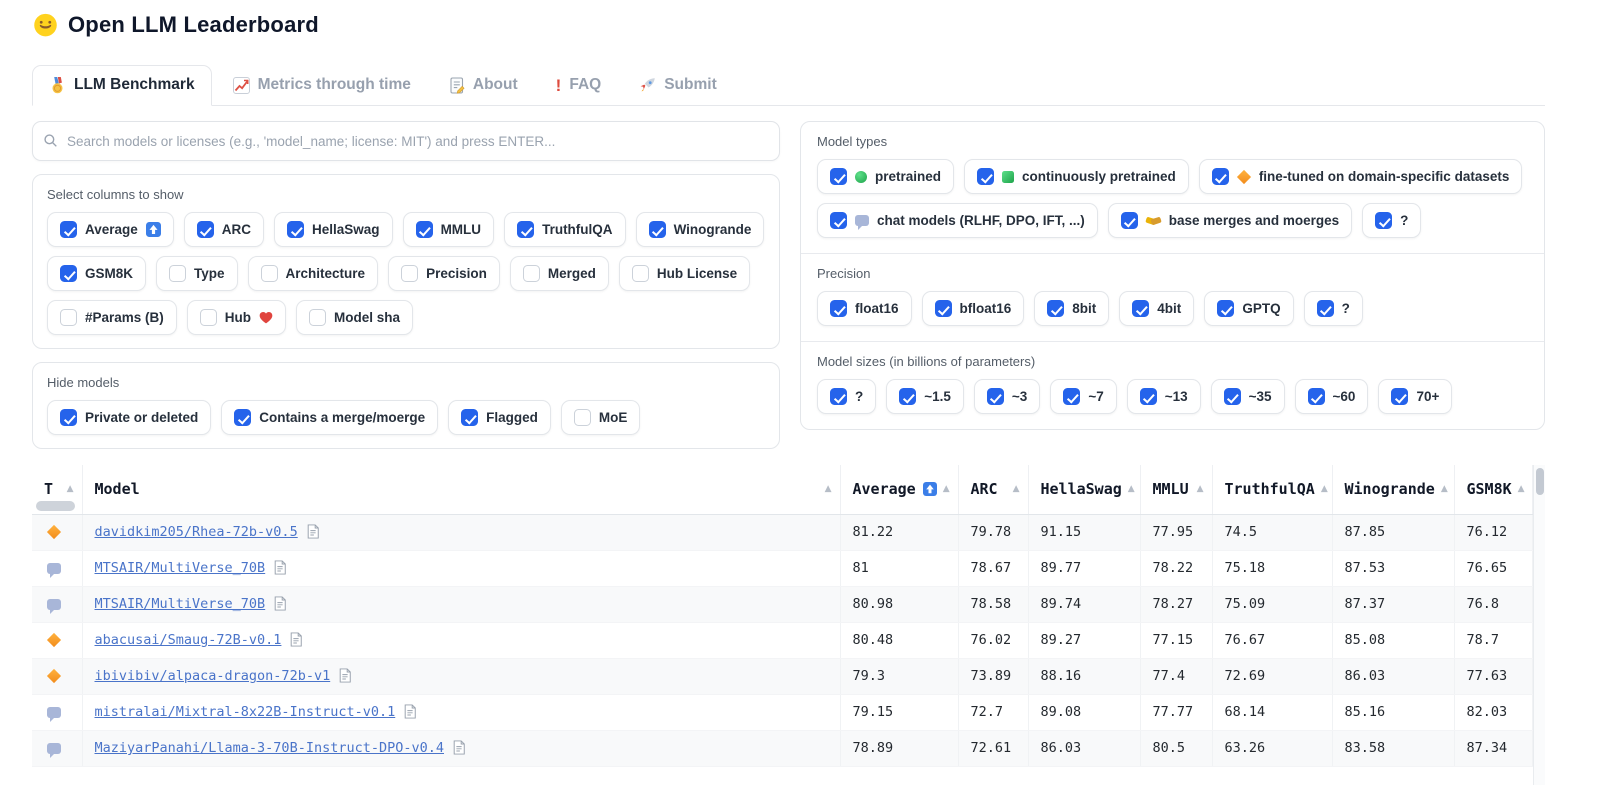 The width and height of the screenshot is (1600, 785). What do you see at coordinates (334, 84) in the screenshot?
I see `tab-label: Metrics through time` at bounding box center [334, 84].